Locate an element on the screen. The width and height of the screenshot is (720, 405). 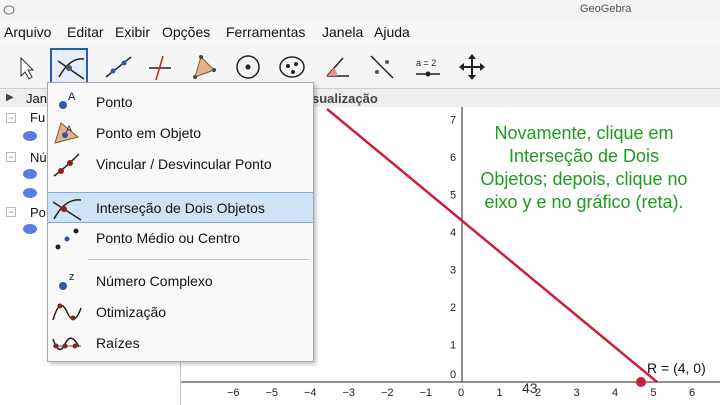
menu-opcoes: Opções is located at coordinates (186, 32).